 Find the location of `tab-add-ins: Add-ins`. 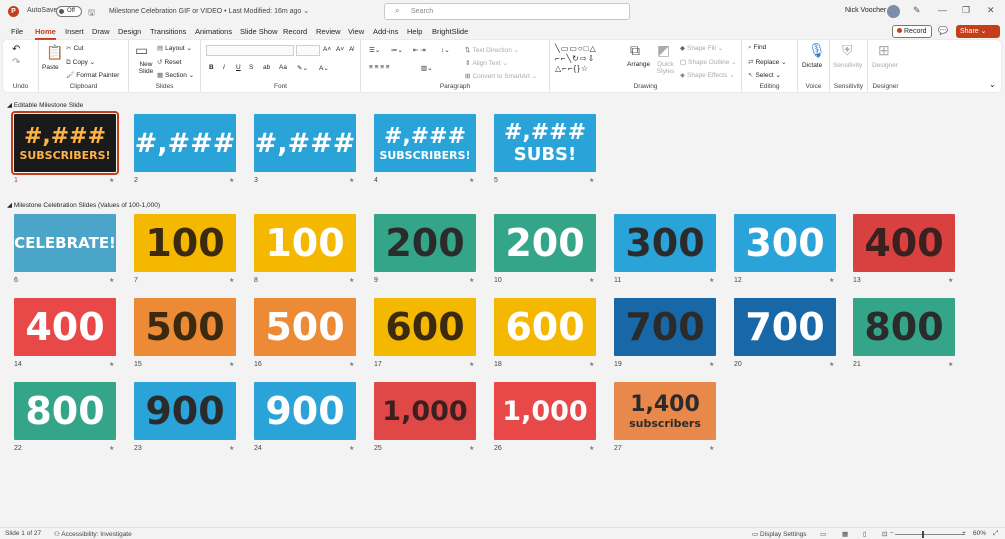

tab-add-ins: Add-ins is located at coordinates (385, 31).